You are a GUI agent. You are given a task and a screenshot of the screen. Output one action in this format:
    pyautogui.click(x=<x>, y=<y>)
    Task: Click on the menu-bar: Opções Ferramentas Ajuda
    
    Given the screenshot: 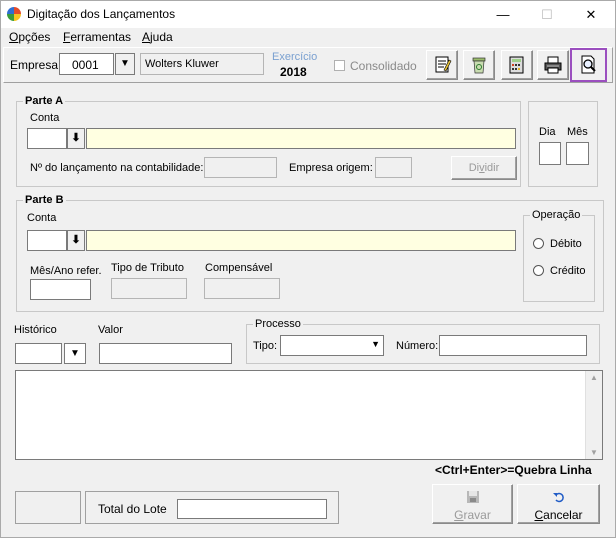 What is the action you would take?
    pyautogui.click(x=308, y=37)
    